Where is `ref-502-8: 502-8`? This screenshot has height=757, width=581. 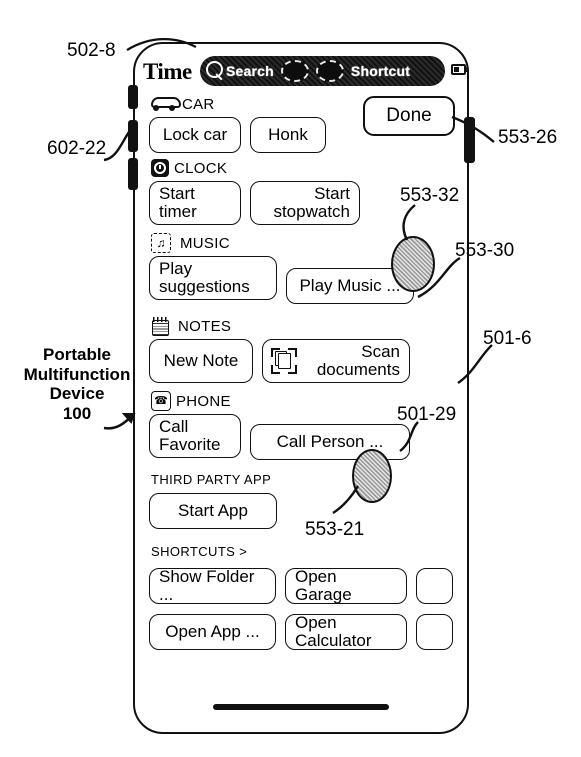
ref-502-8: 502-8 is located at coordinates (91, 50).